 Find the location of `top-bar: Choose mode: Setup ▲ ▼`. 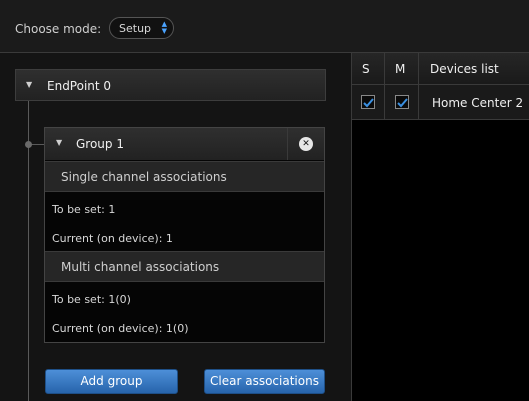

top-bar: Choose mode: Setup ▲ ▼ is located at coordinates (264, 26).